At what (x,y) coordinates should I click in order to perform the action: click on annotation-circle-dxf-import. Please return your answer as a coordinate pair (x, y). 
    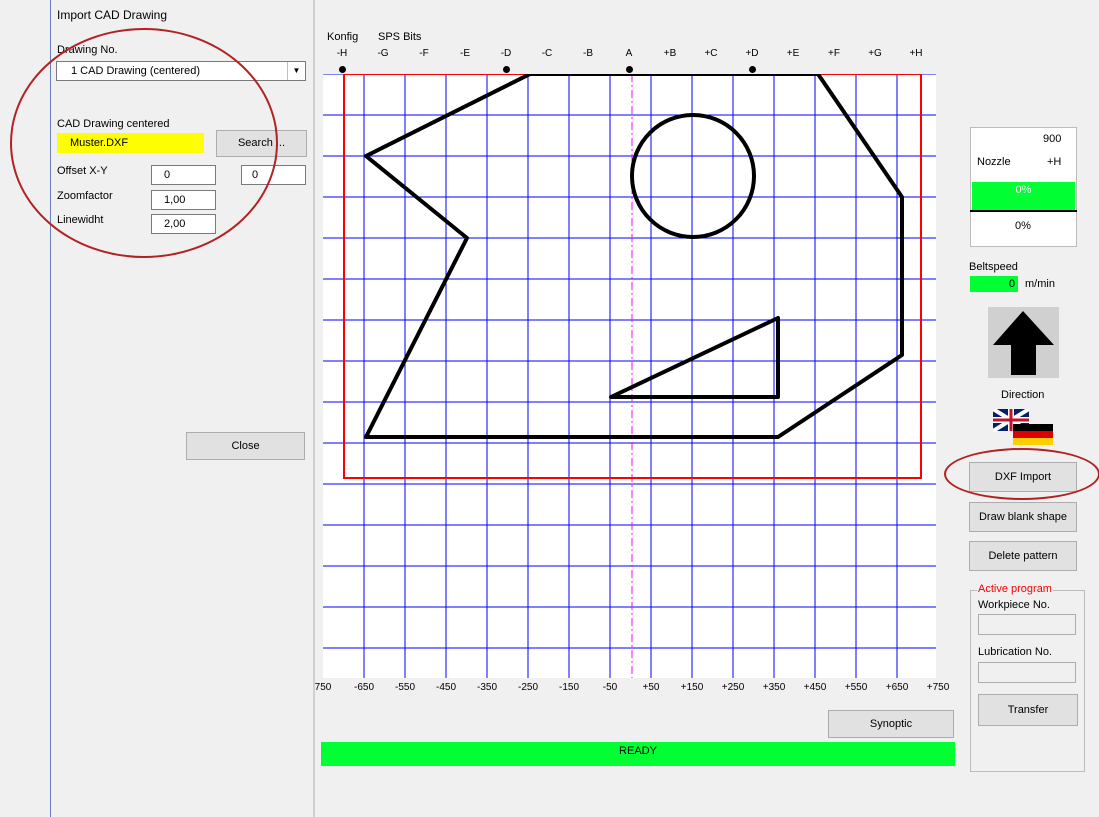
    Looking at the image, I should click on (1021, 474).